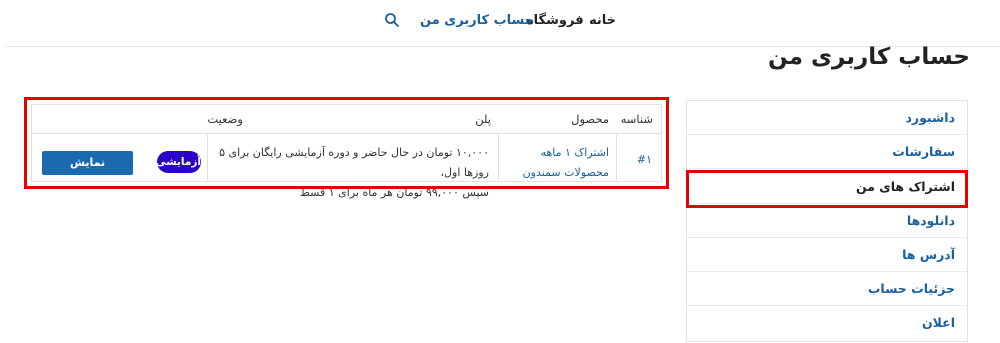  I want to click on nav-item-home: خانه, so click(602, 20).